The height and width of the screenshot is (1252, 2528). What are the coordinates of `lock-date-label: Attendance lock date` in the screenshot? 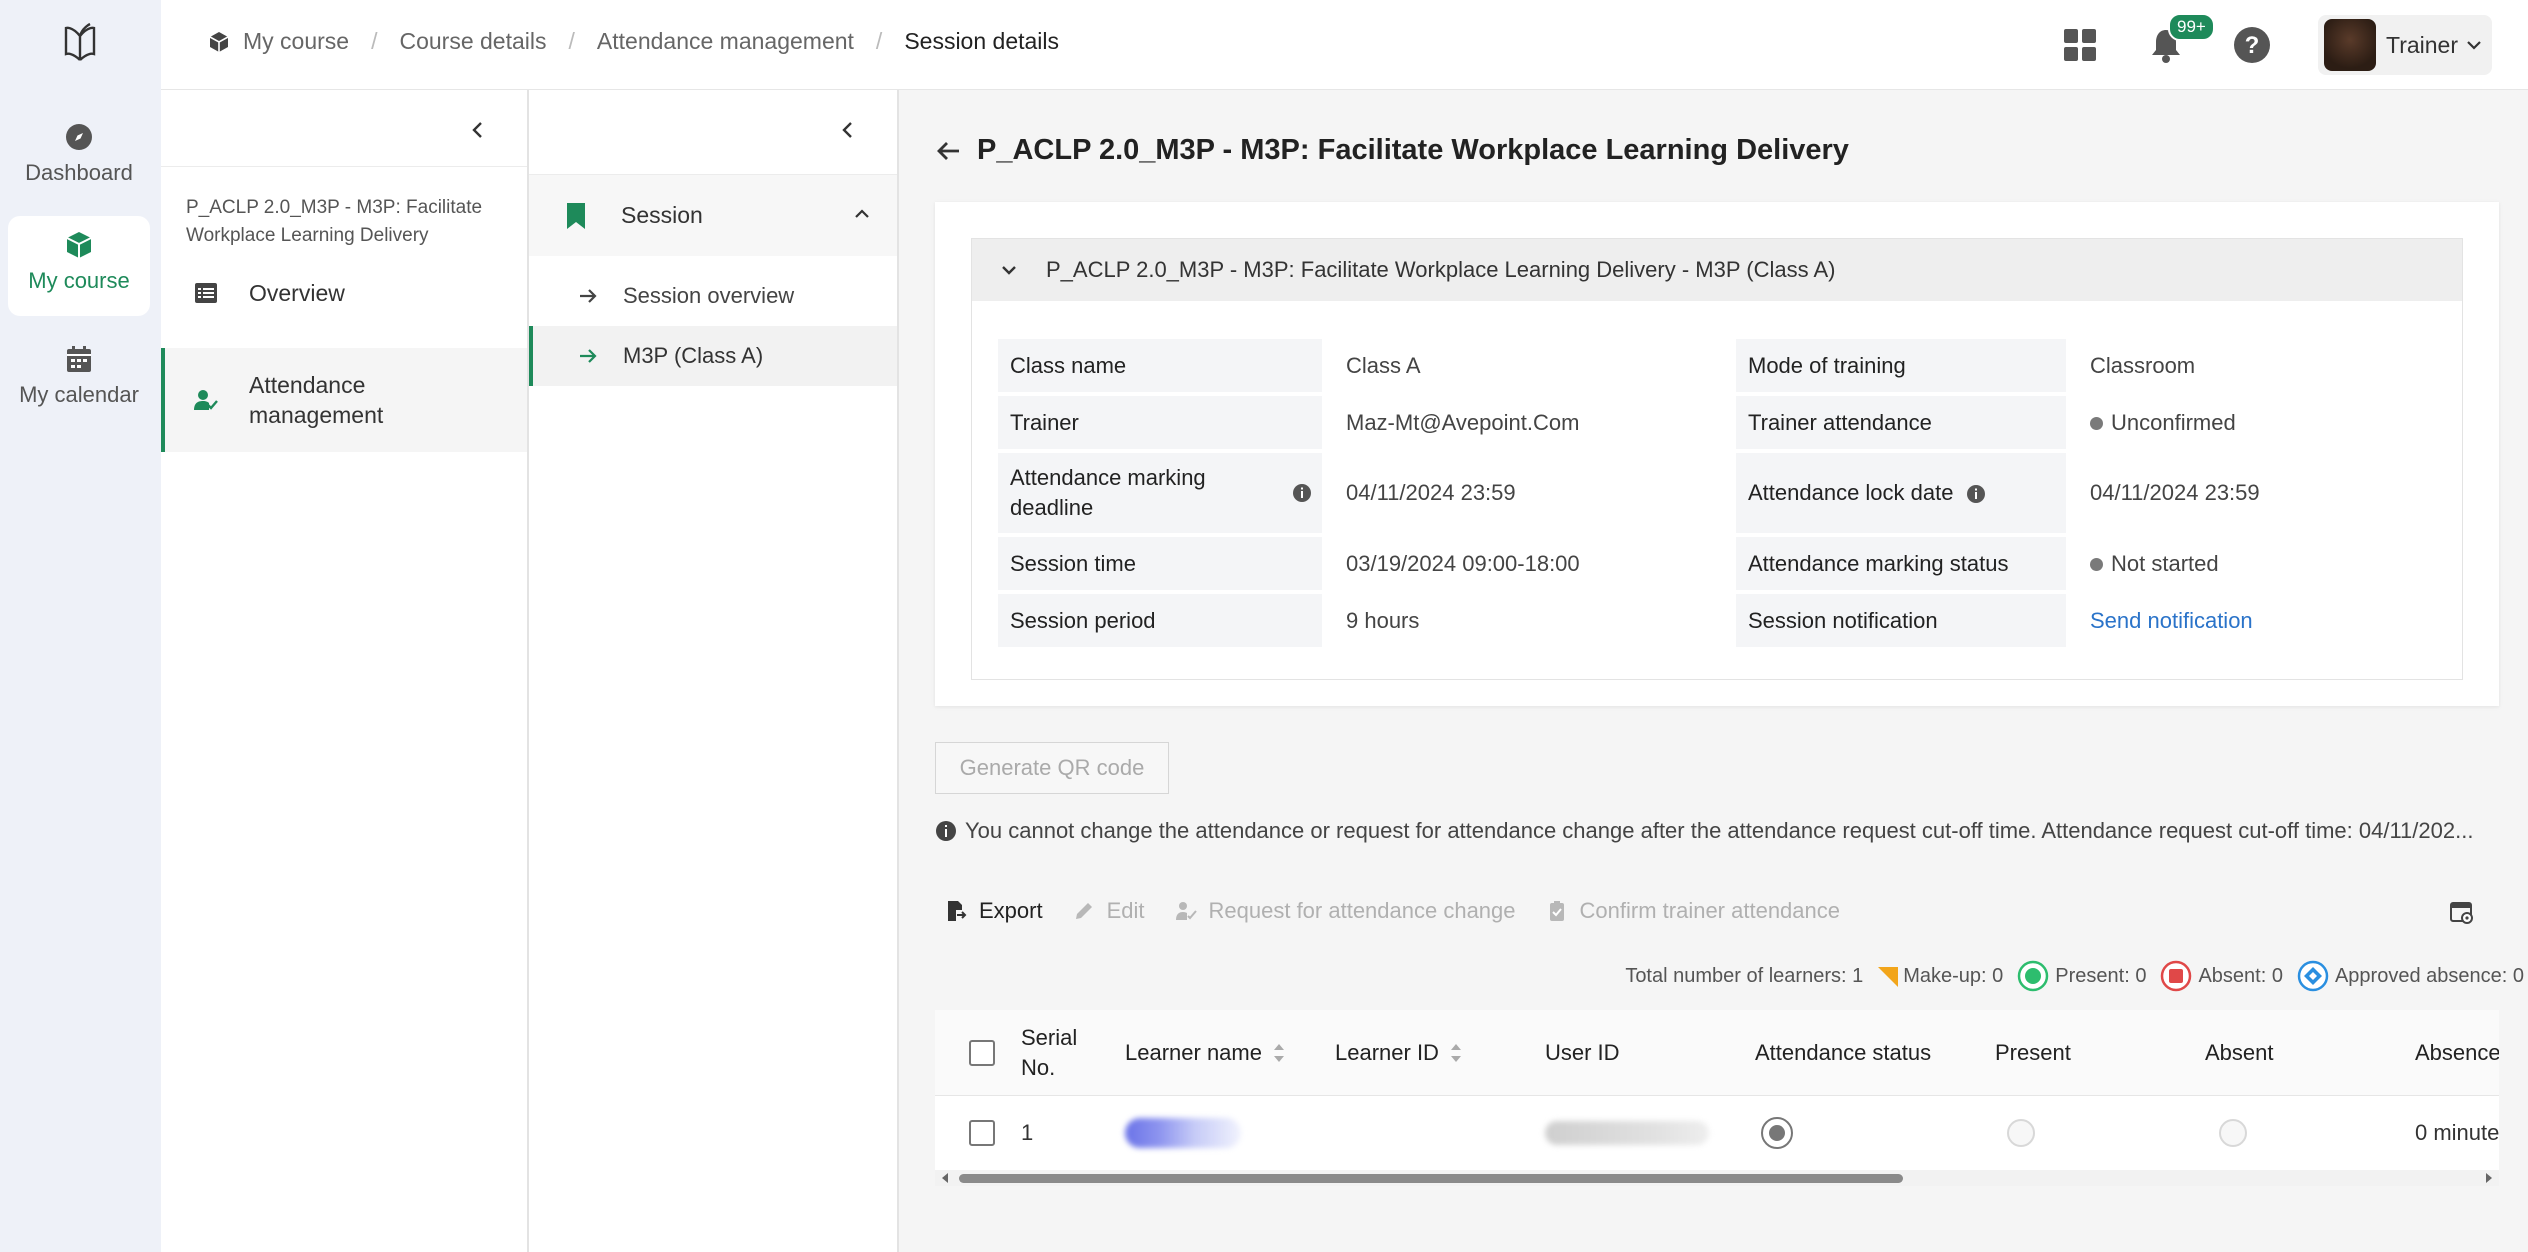 It's located at (1851, 492).